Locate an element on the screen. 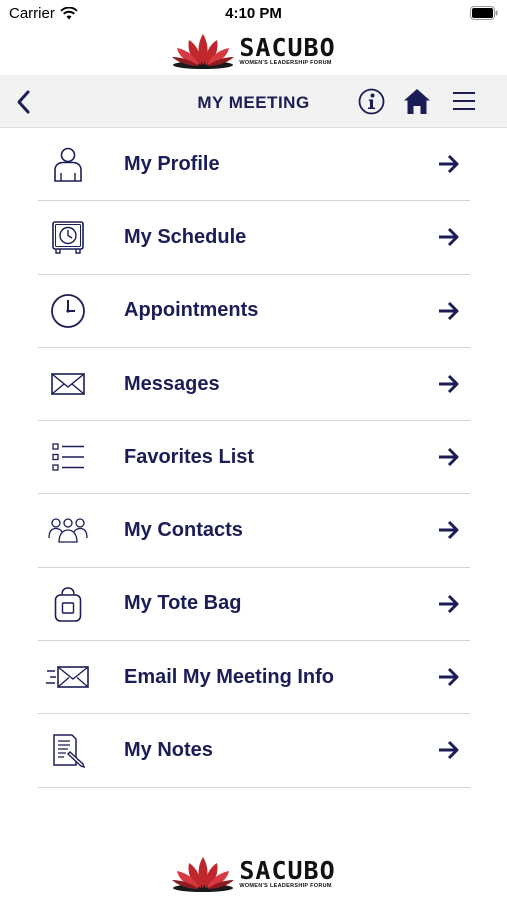 Image resolution: width=507 pixels, height=900 pixels. menu-item-email-my-meeting-info: Email My Meeting Info is located at coordinates (254, 678).